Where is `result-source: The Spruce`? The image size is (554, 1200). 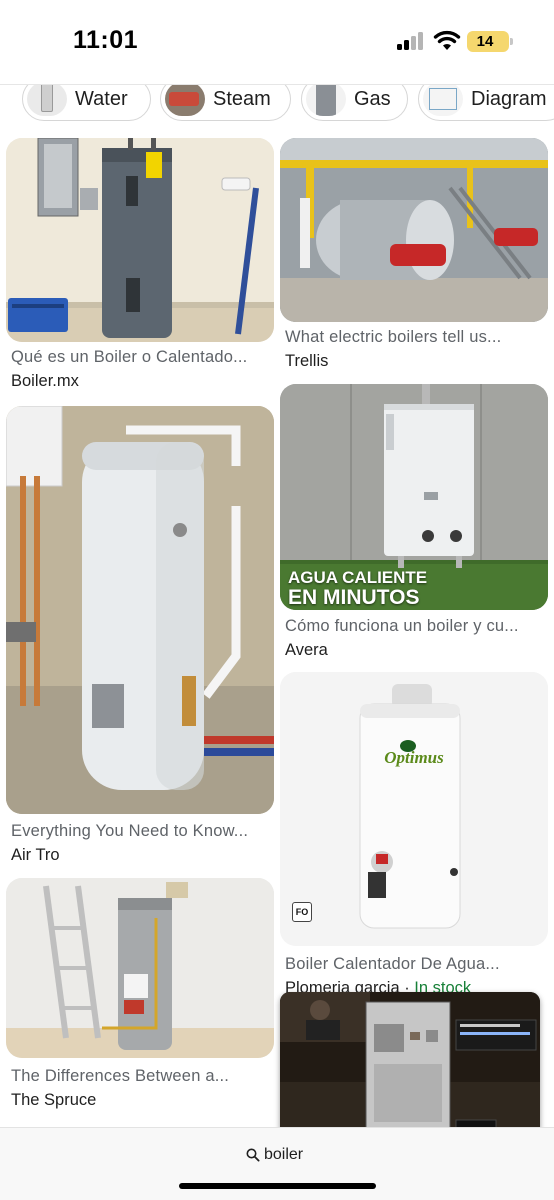
result-source: The Spruce is located at coordinates (53, 1100).